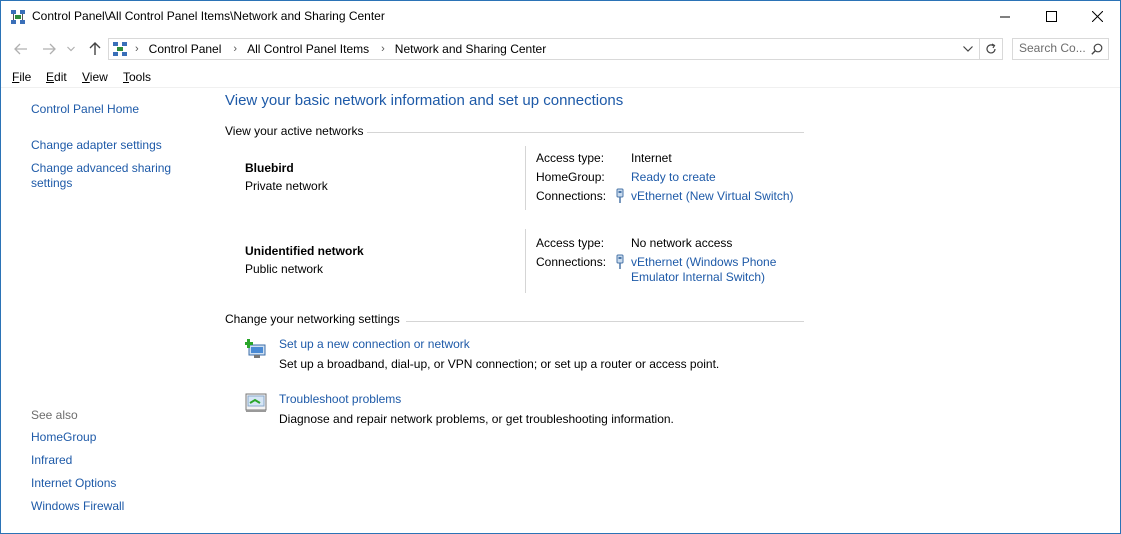  I want to click on see-also-label: See also, so click(54, 415).